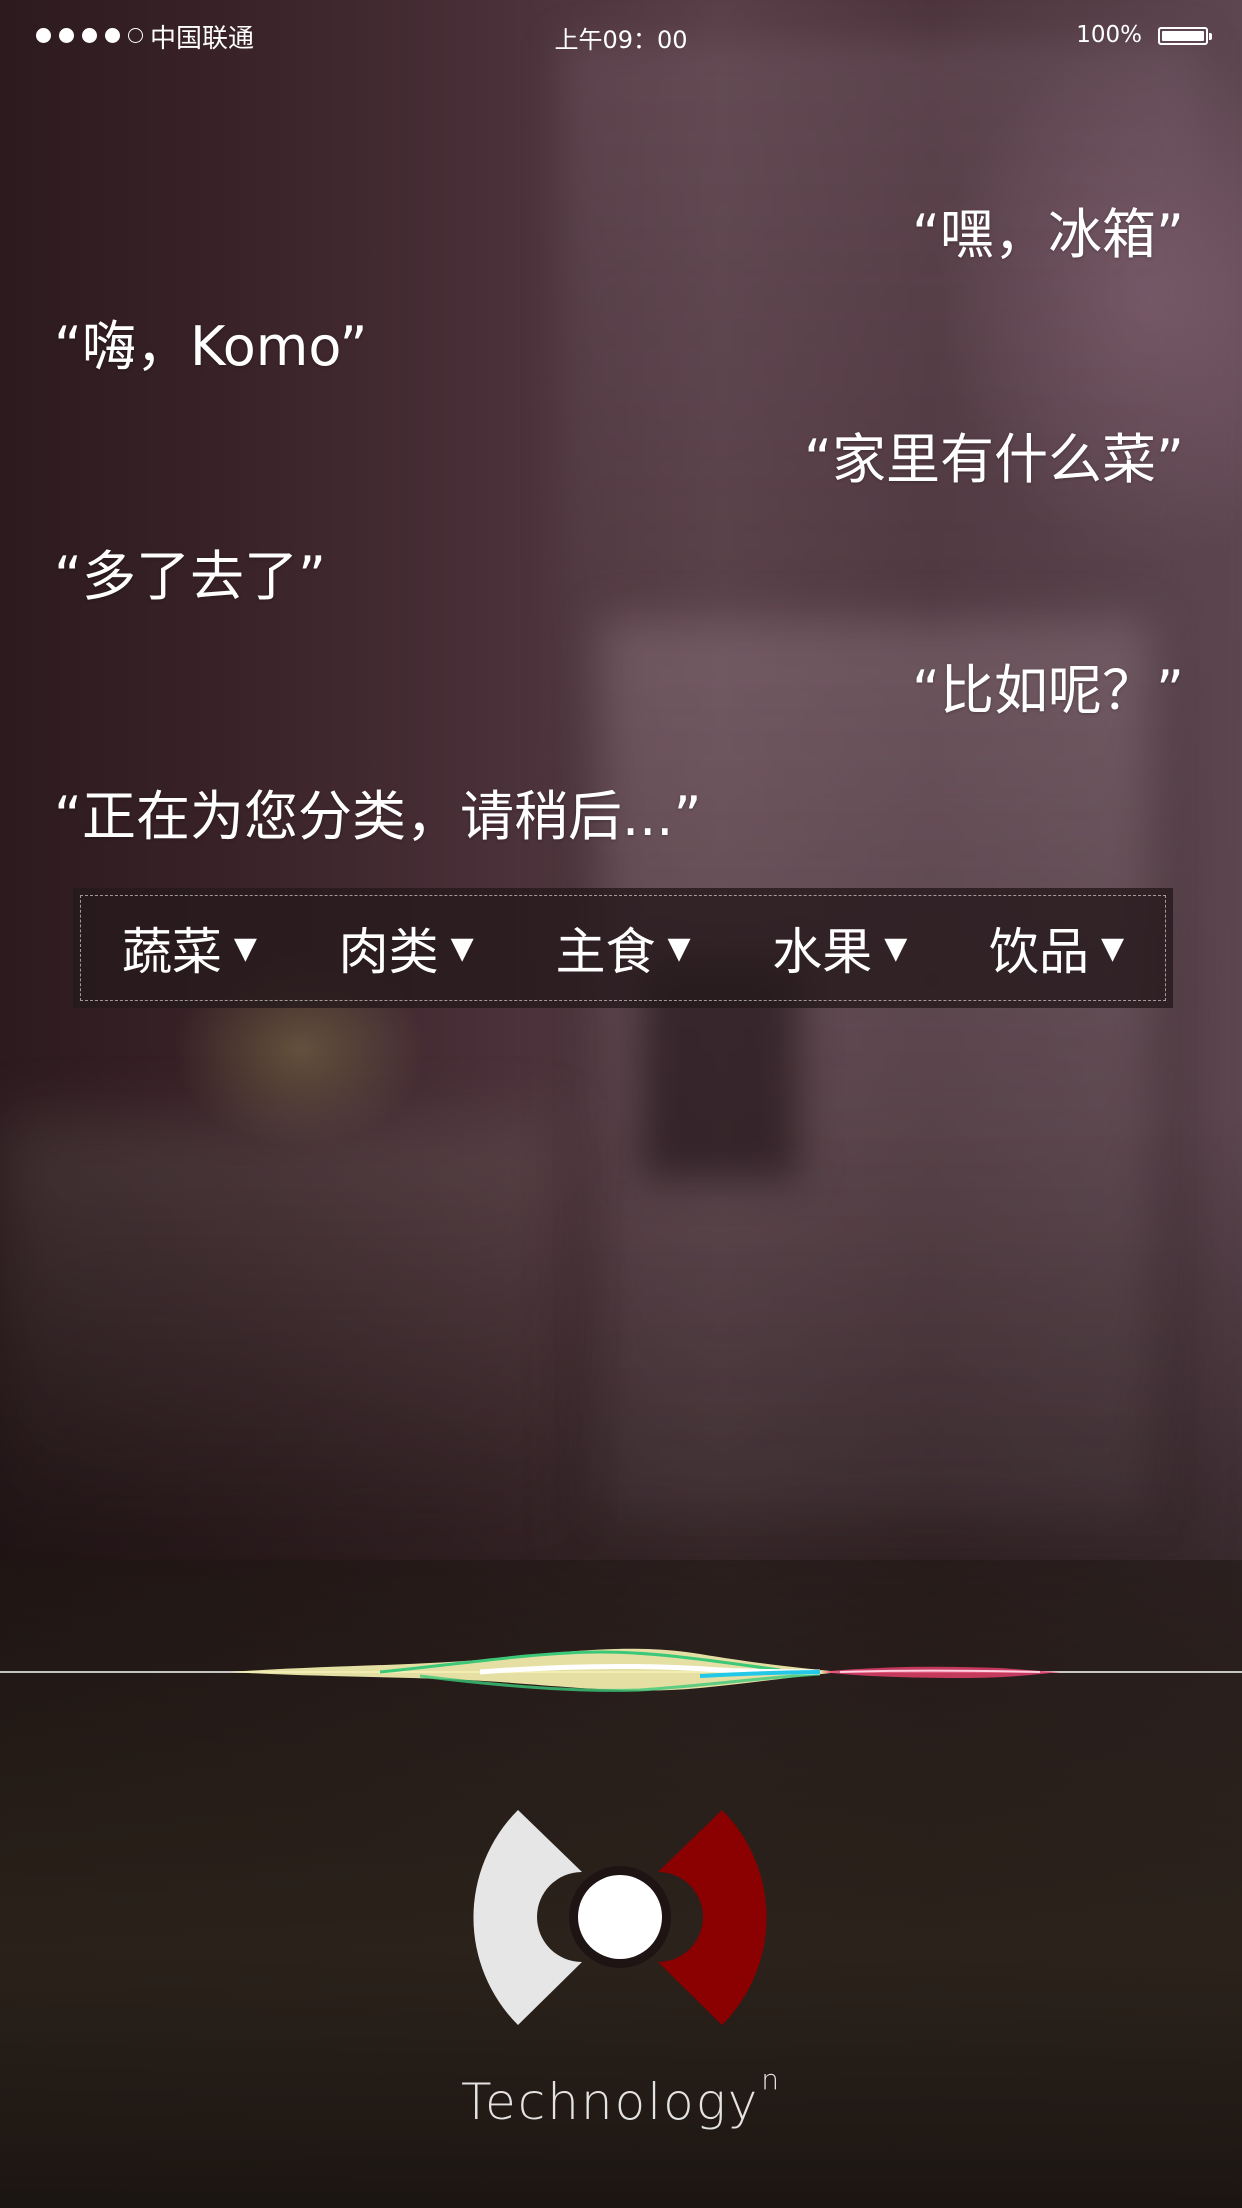  Describe the element at coordinates (771, 2079) in the screenshot. I see `brand-superscript: n` at that location.